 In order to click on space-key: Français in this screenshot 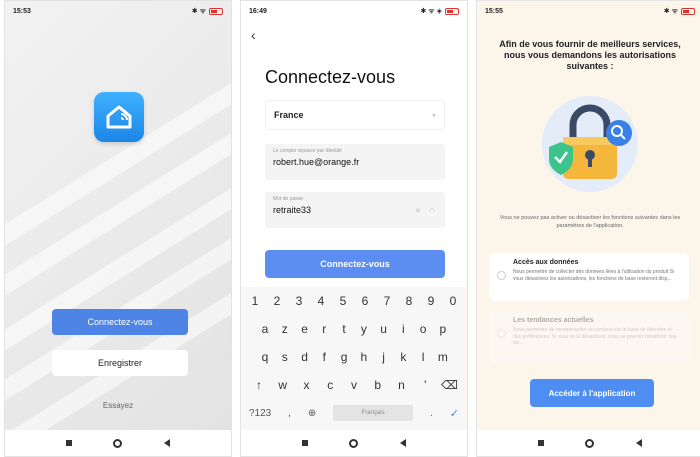, I will do `click(373, 413)`.